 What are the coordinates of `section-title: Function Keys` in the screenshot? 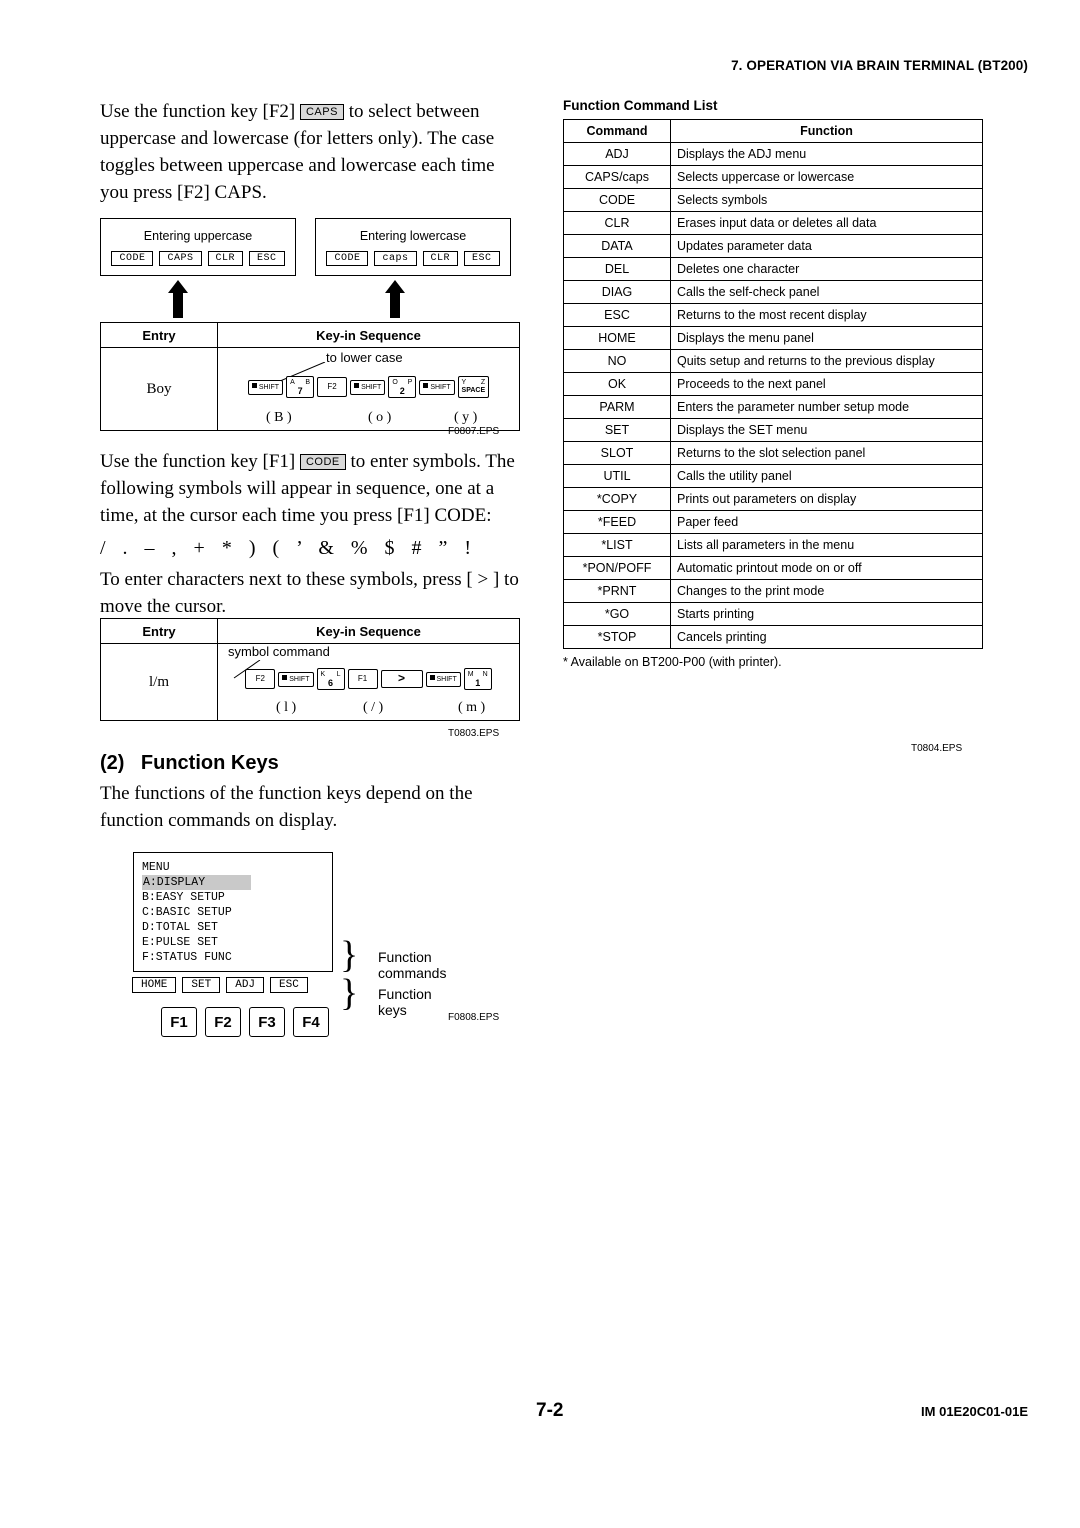 It's located at (209, 763).